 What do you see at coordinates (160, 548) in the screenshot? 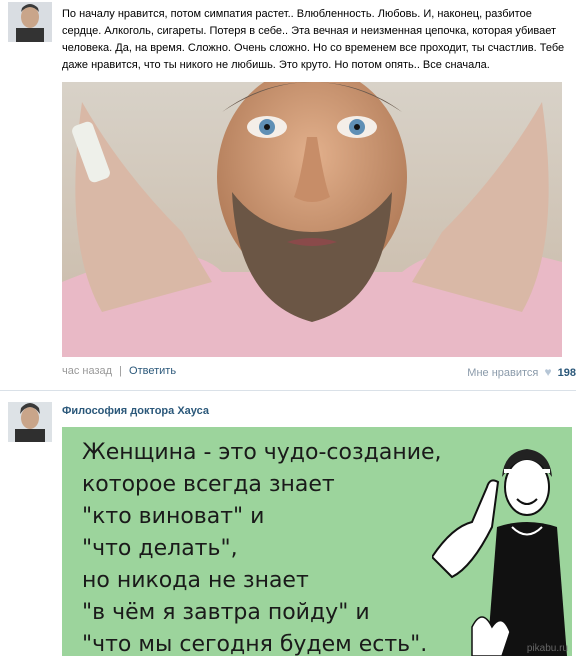
I see `meme-line: "что делать",` at bounding box center [160, 548].